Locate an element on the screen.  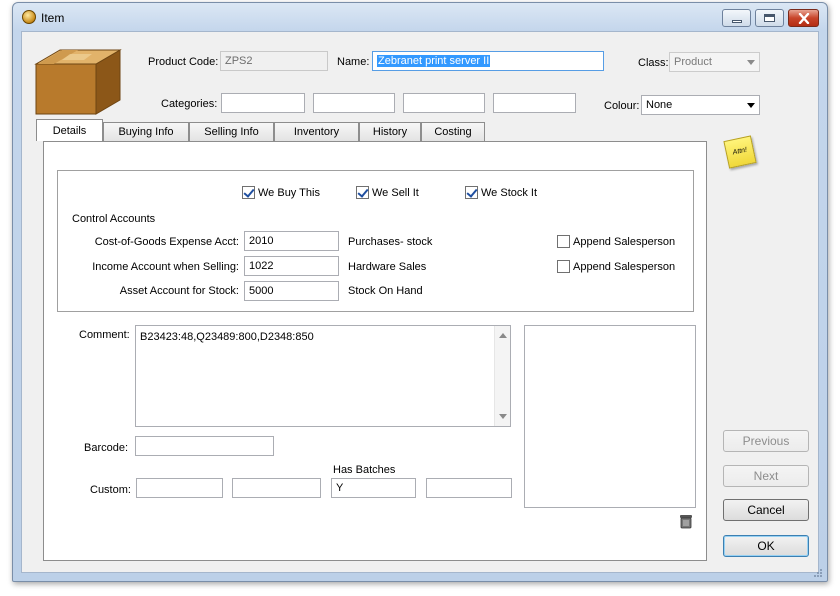
sticky-note-icon: Attn! is located at coordinates (740, 152).